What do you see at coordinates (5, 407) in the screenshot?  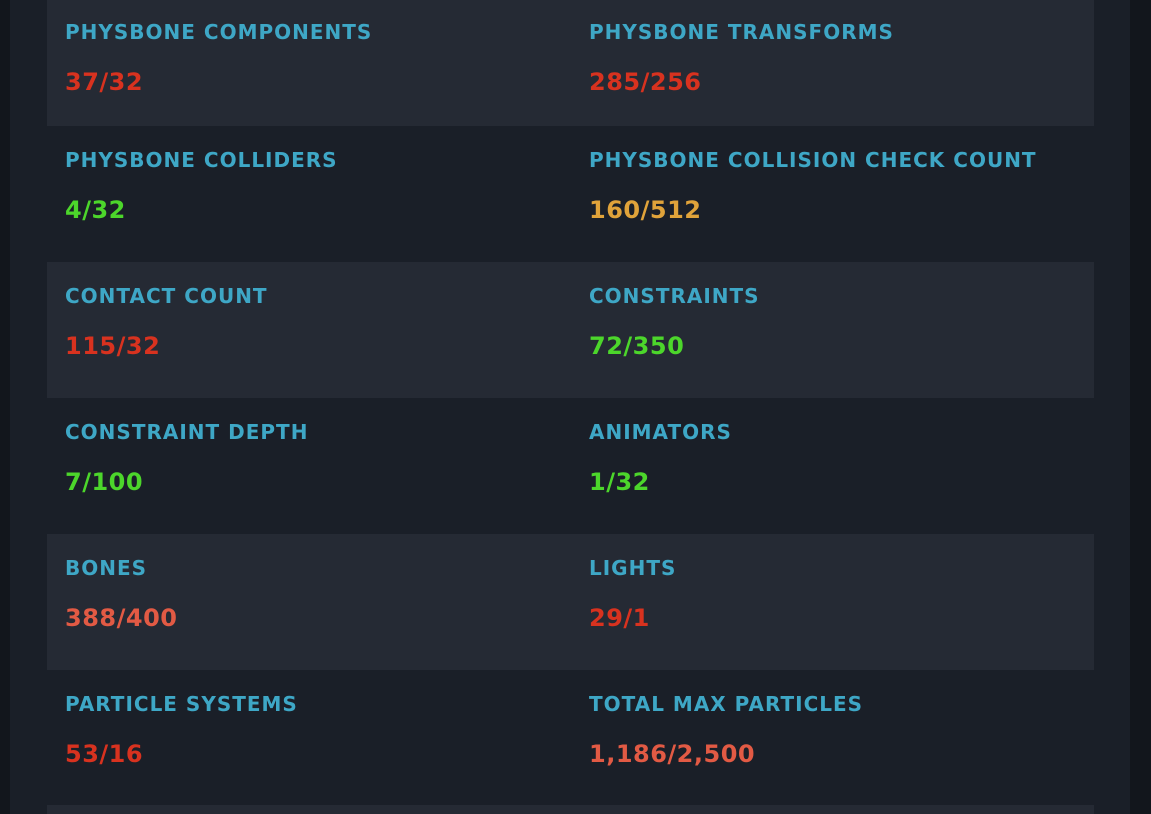 I see `left-edge` at bounding box center [5, 407].